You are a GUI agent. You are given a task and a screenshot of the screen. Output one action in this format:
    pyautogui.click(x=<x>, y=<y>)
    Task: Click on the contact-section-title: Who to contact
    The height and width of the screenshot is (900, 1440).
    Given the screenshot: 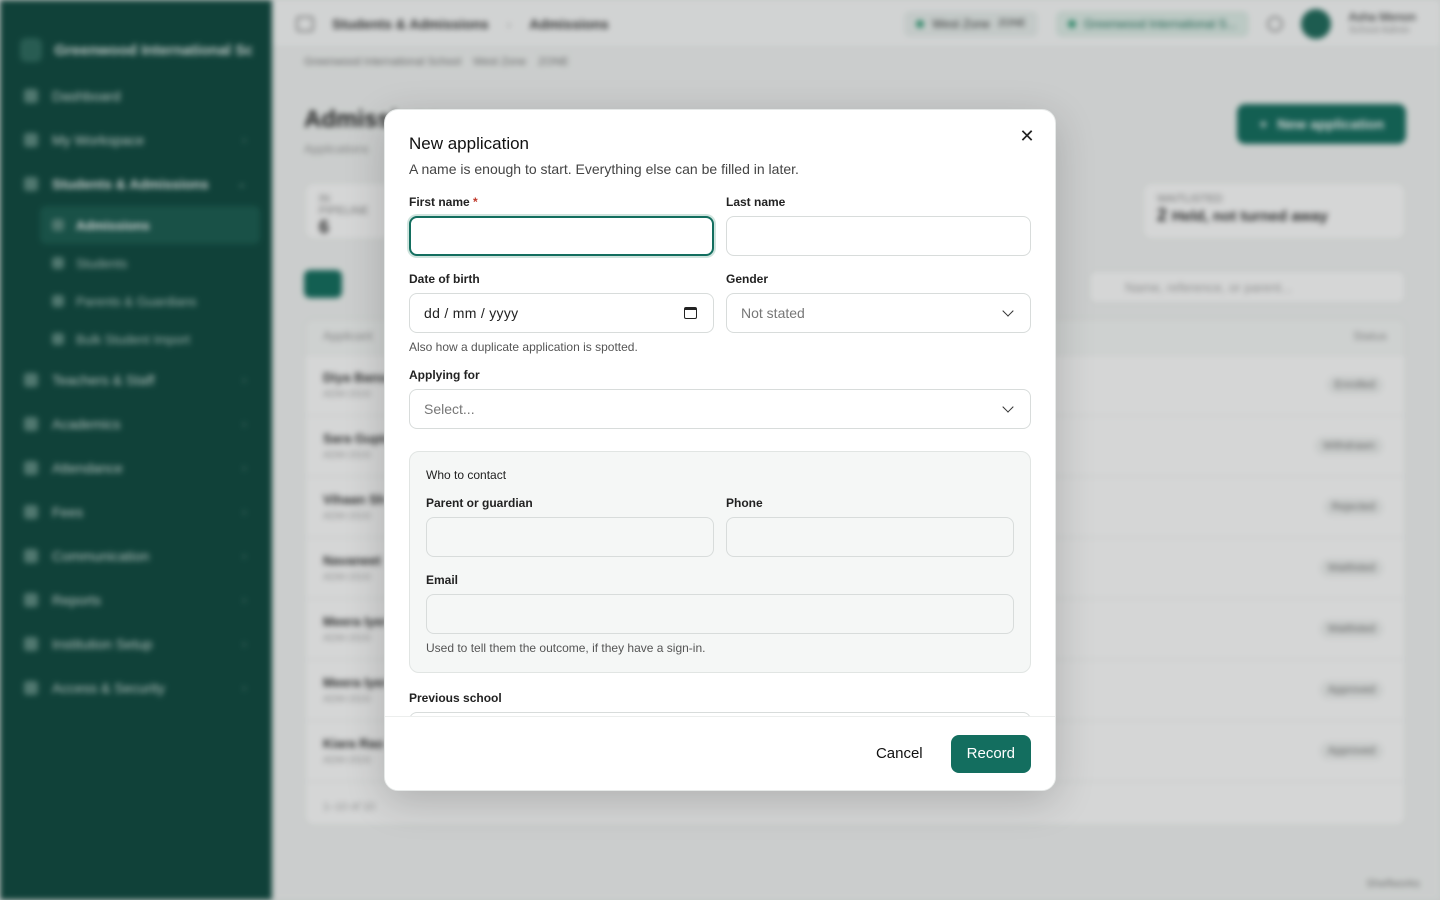 What is the action you would take?
    pyautogui.click(x=466, y=475)
    